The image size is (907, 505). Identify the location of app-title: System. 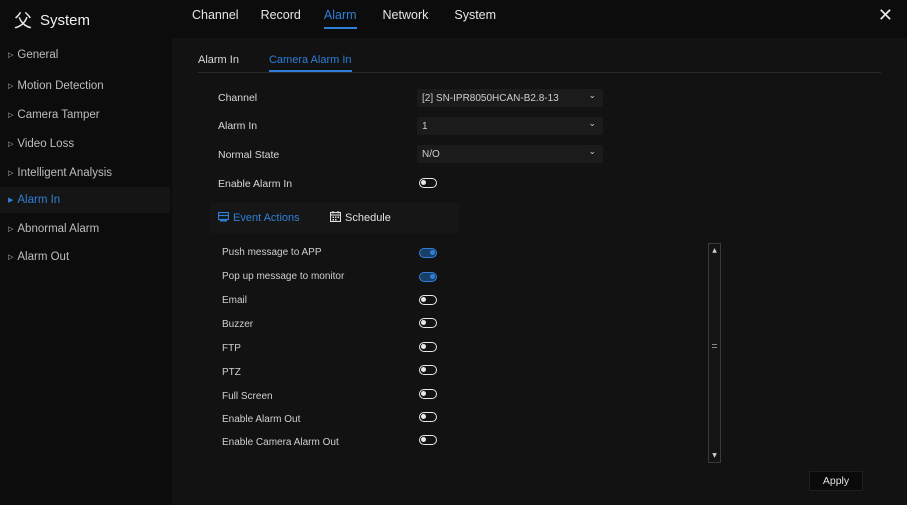
(65, 20).